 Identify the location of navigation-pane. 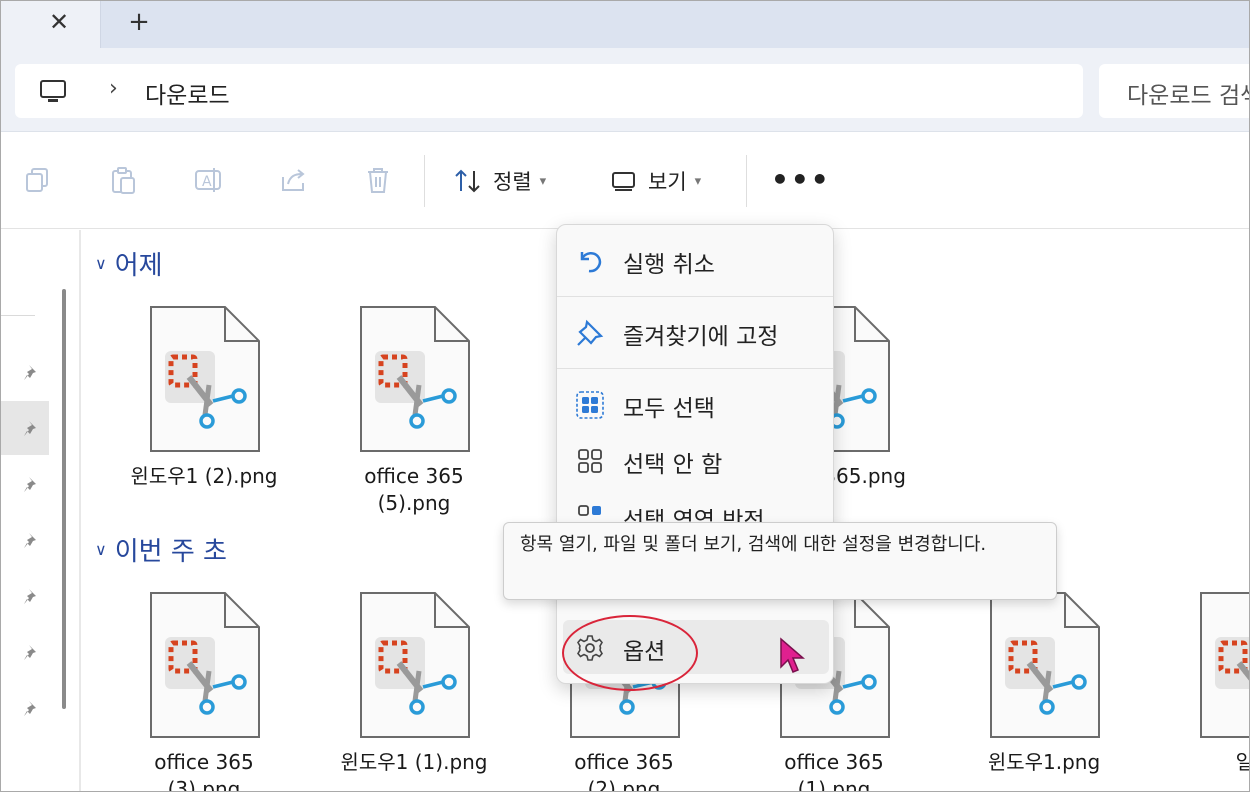
(25, 510).